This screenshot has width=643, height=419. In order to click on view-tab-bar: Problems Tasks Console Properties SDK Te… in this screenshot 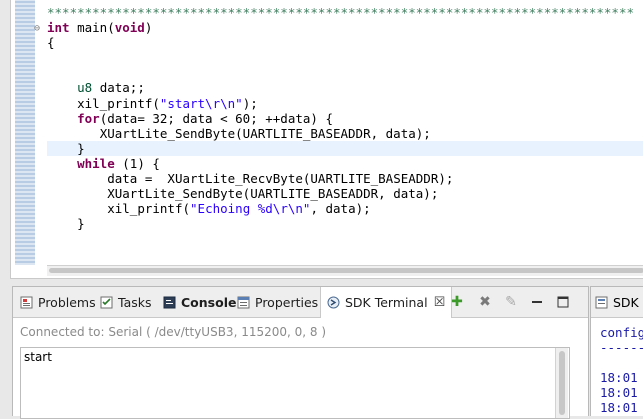, I will do `click(300, 302)`.